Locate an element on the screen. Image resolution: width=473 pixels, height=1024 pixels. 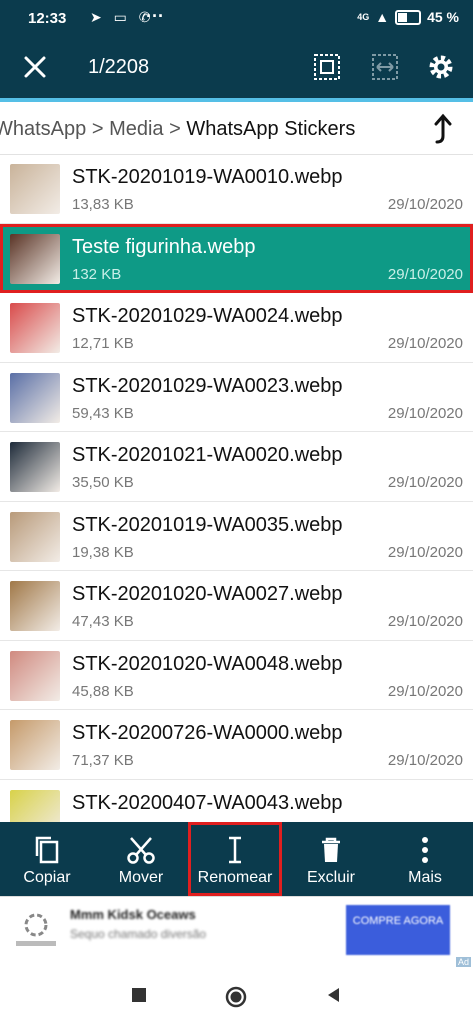
navigate-up-icon is located at coordinates (443, 129).